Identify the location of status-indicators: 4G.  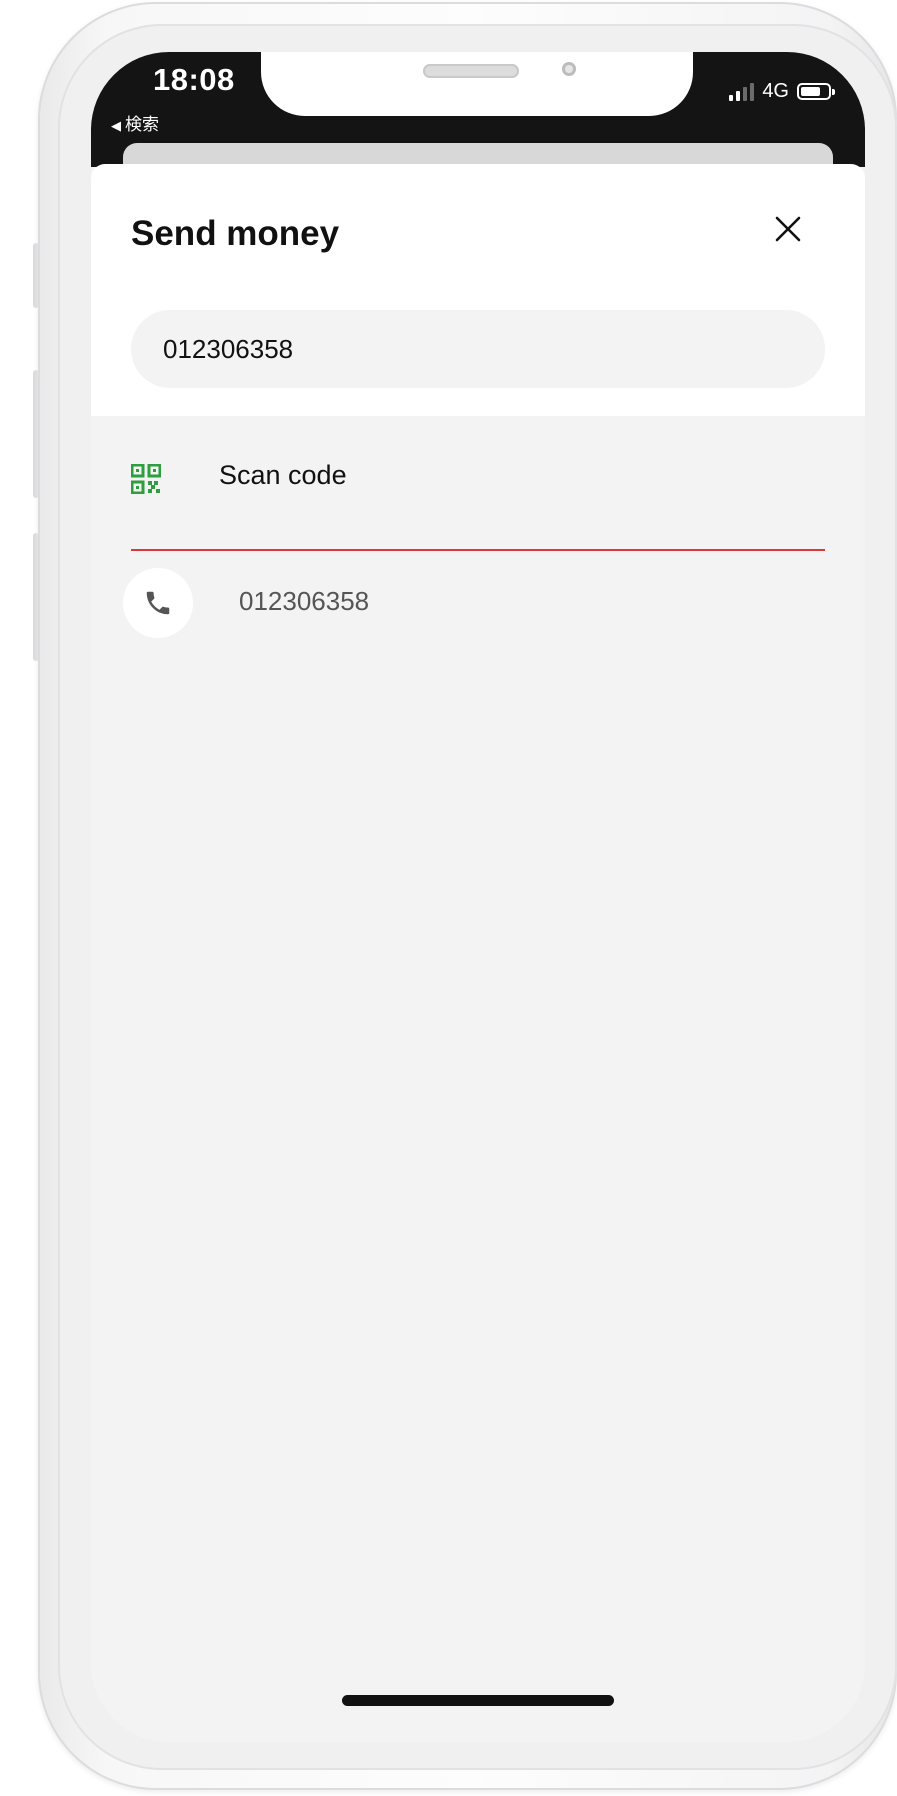
(782, 91).